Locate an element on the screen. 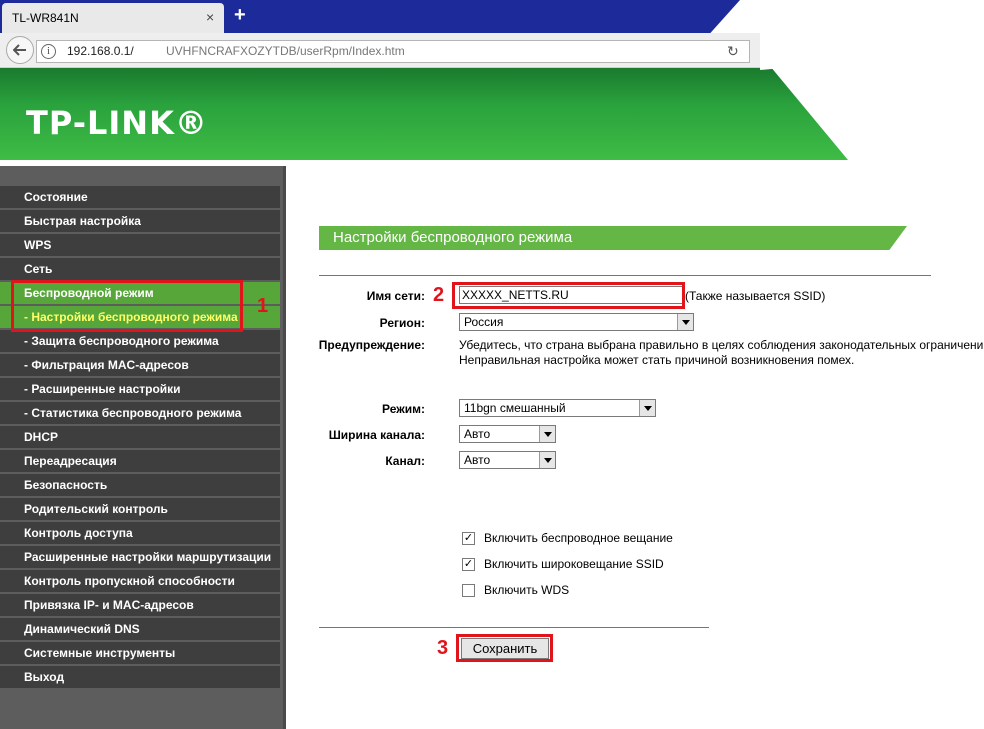  url-path: UVHFNCRAFXOZYTDB/userRpm/Index.htm is located at coordinates (285, 51).